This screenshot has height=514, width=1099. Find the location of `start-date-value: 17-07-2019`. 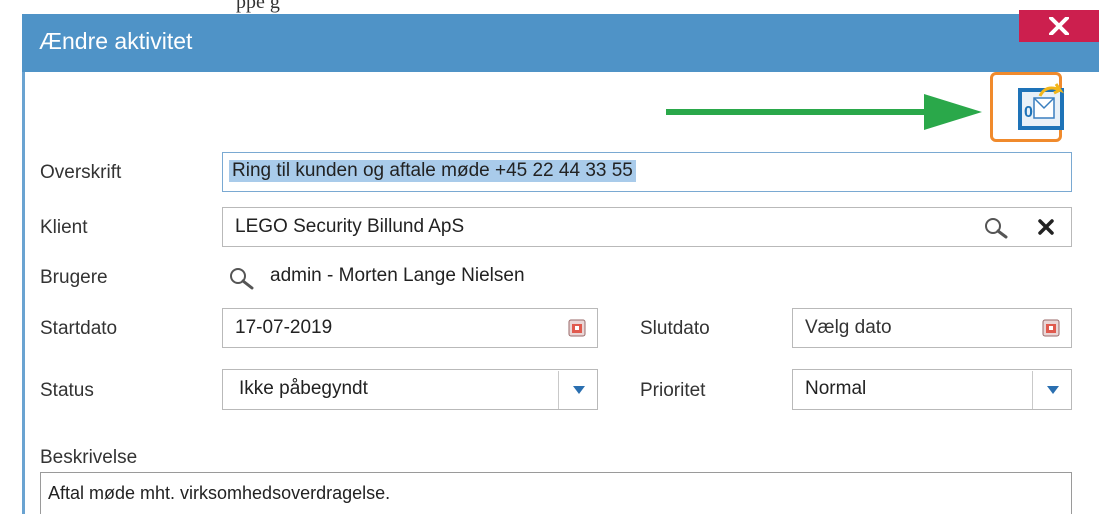

start-date-value: 17-07-2019 is located at coordinates (284, 327).